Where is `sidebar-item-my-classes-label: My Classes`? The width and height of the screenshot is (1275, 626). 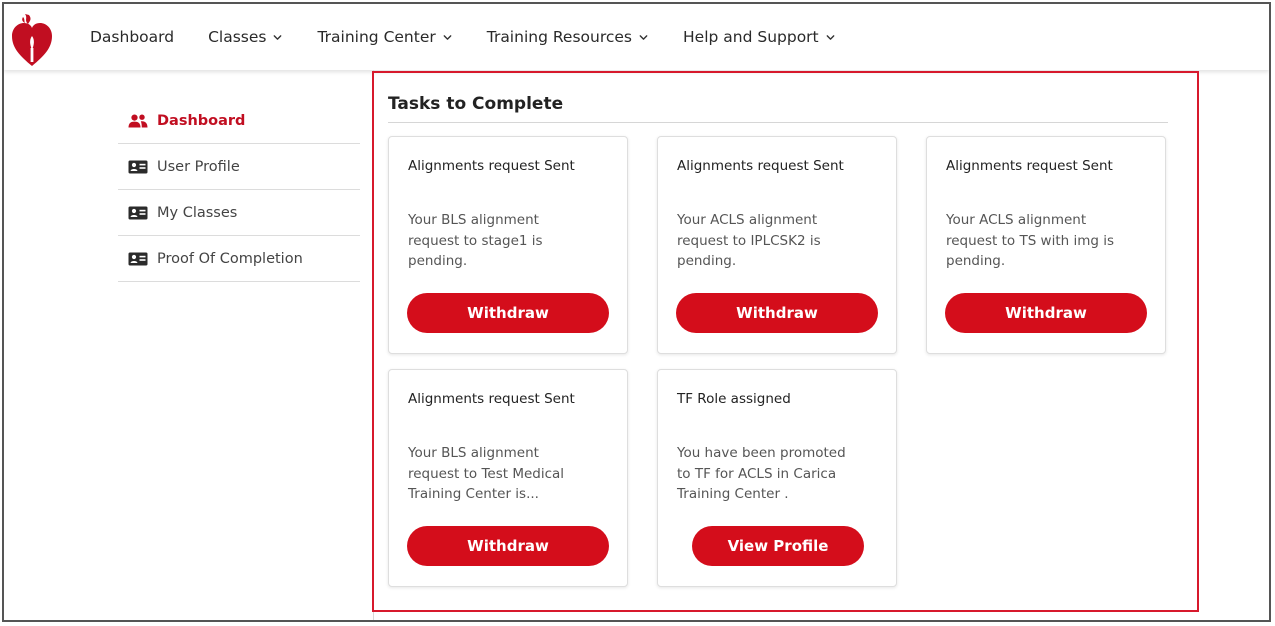
sidebar-item-my-classes-label: My Classes is located at coordinates (197, 212).